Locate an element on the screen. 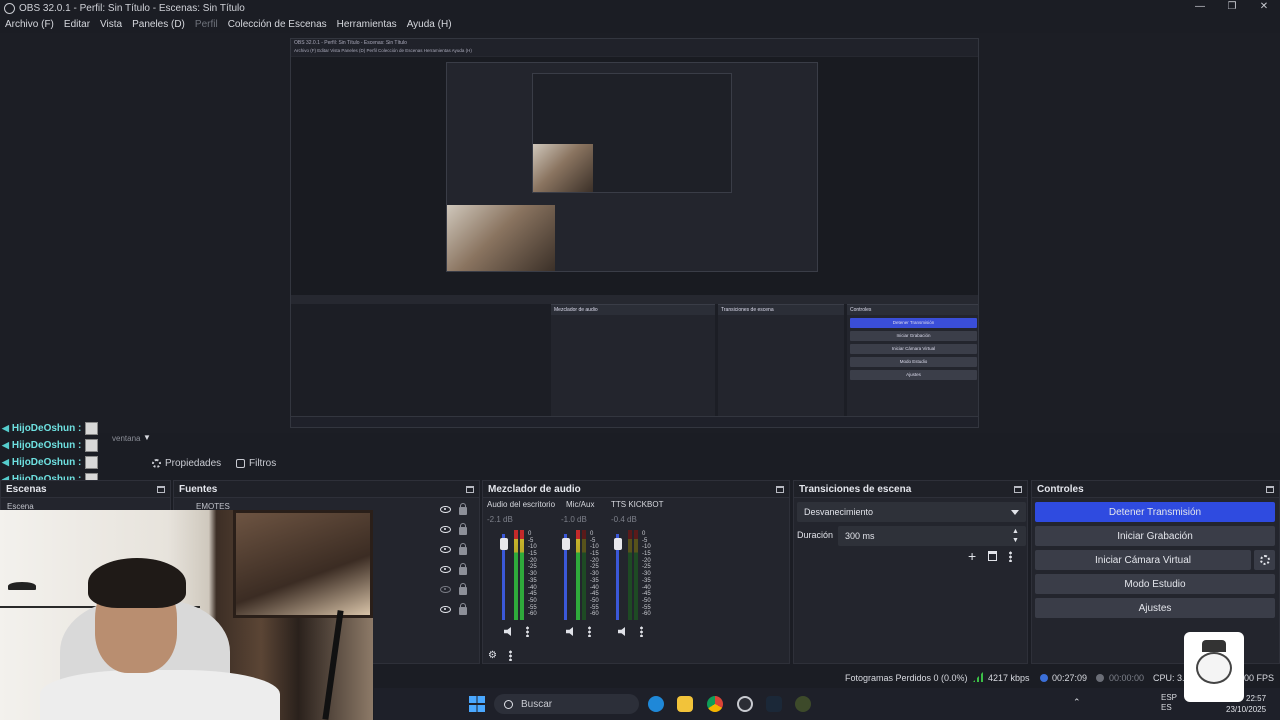  transition-select: Desvanecimiento is located at coordinates (911, 512).